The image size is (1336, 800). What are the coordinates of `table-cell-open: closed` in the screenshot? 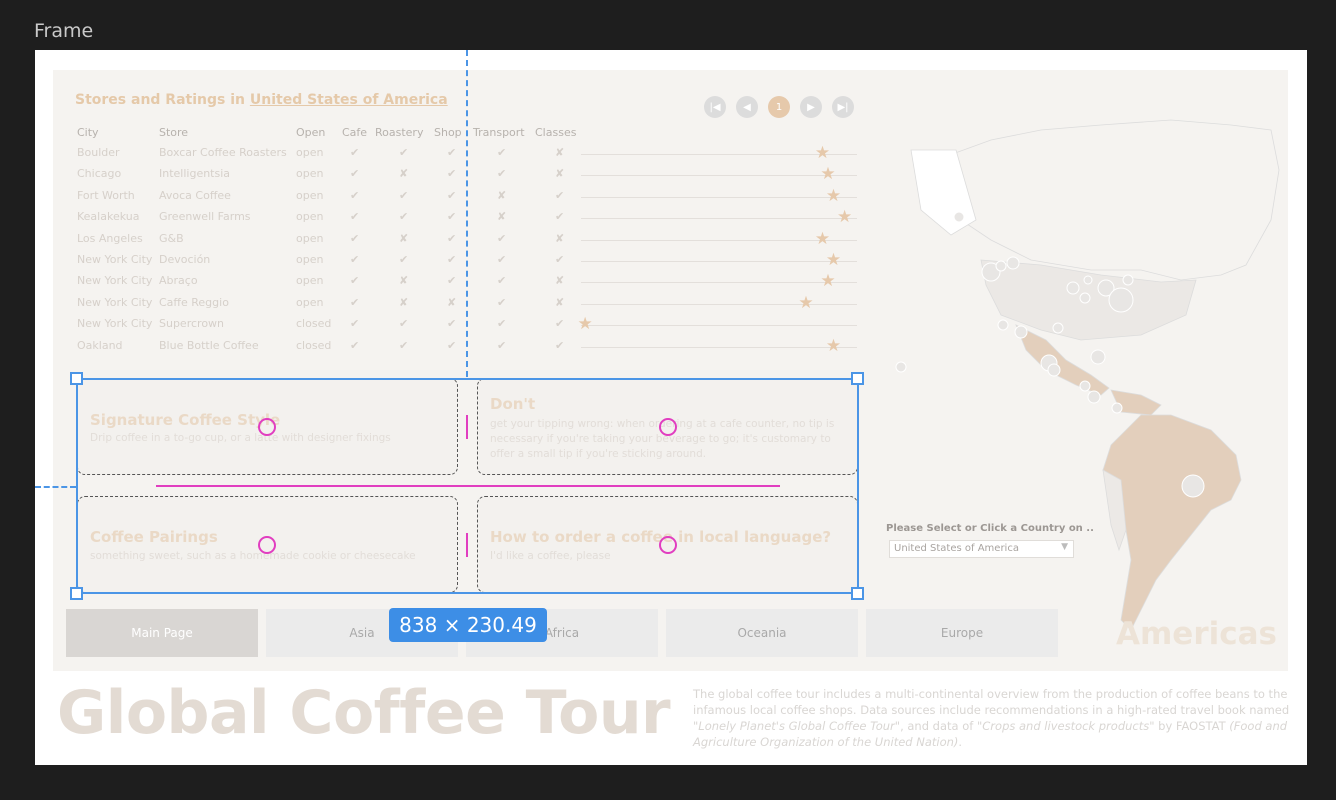 It's located at (314, 345).